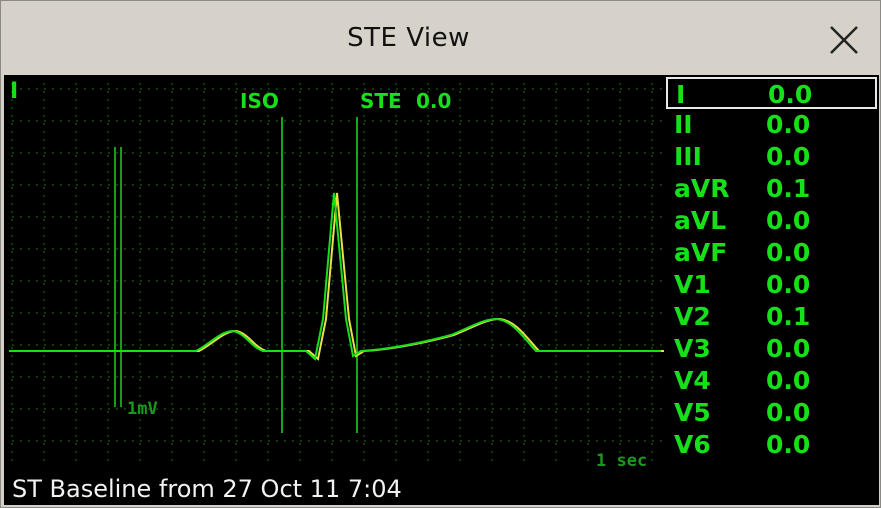  I want to click on lead-row-v1: V1 0.0, so click(771, 285).